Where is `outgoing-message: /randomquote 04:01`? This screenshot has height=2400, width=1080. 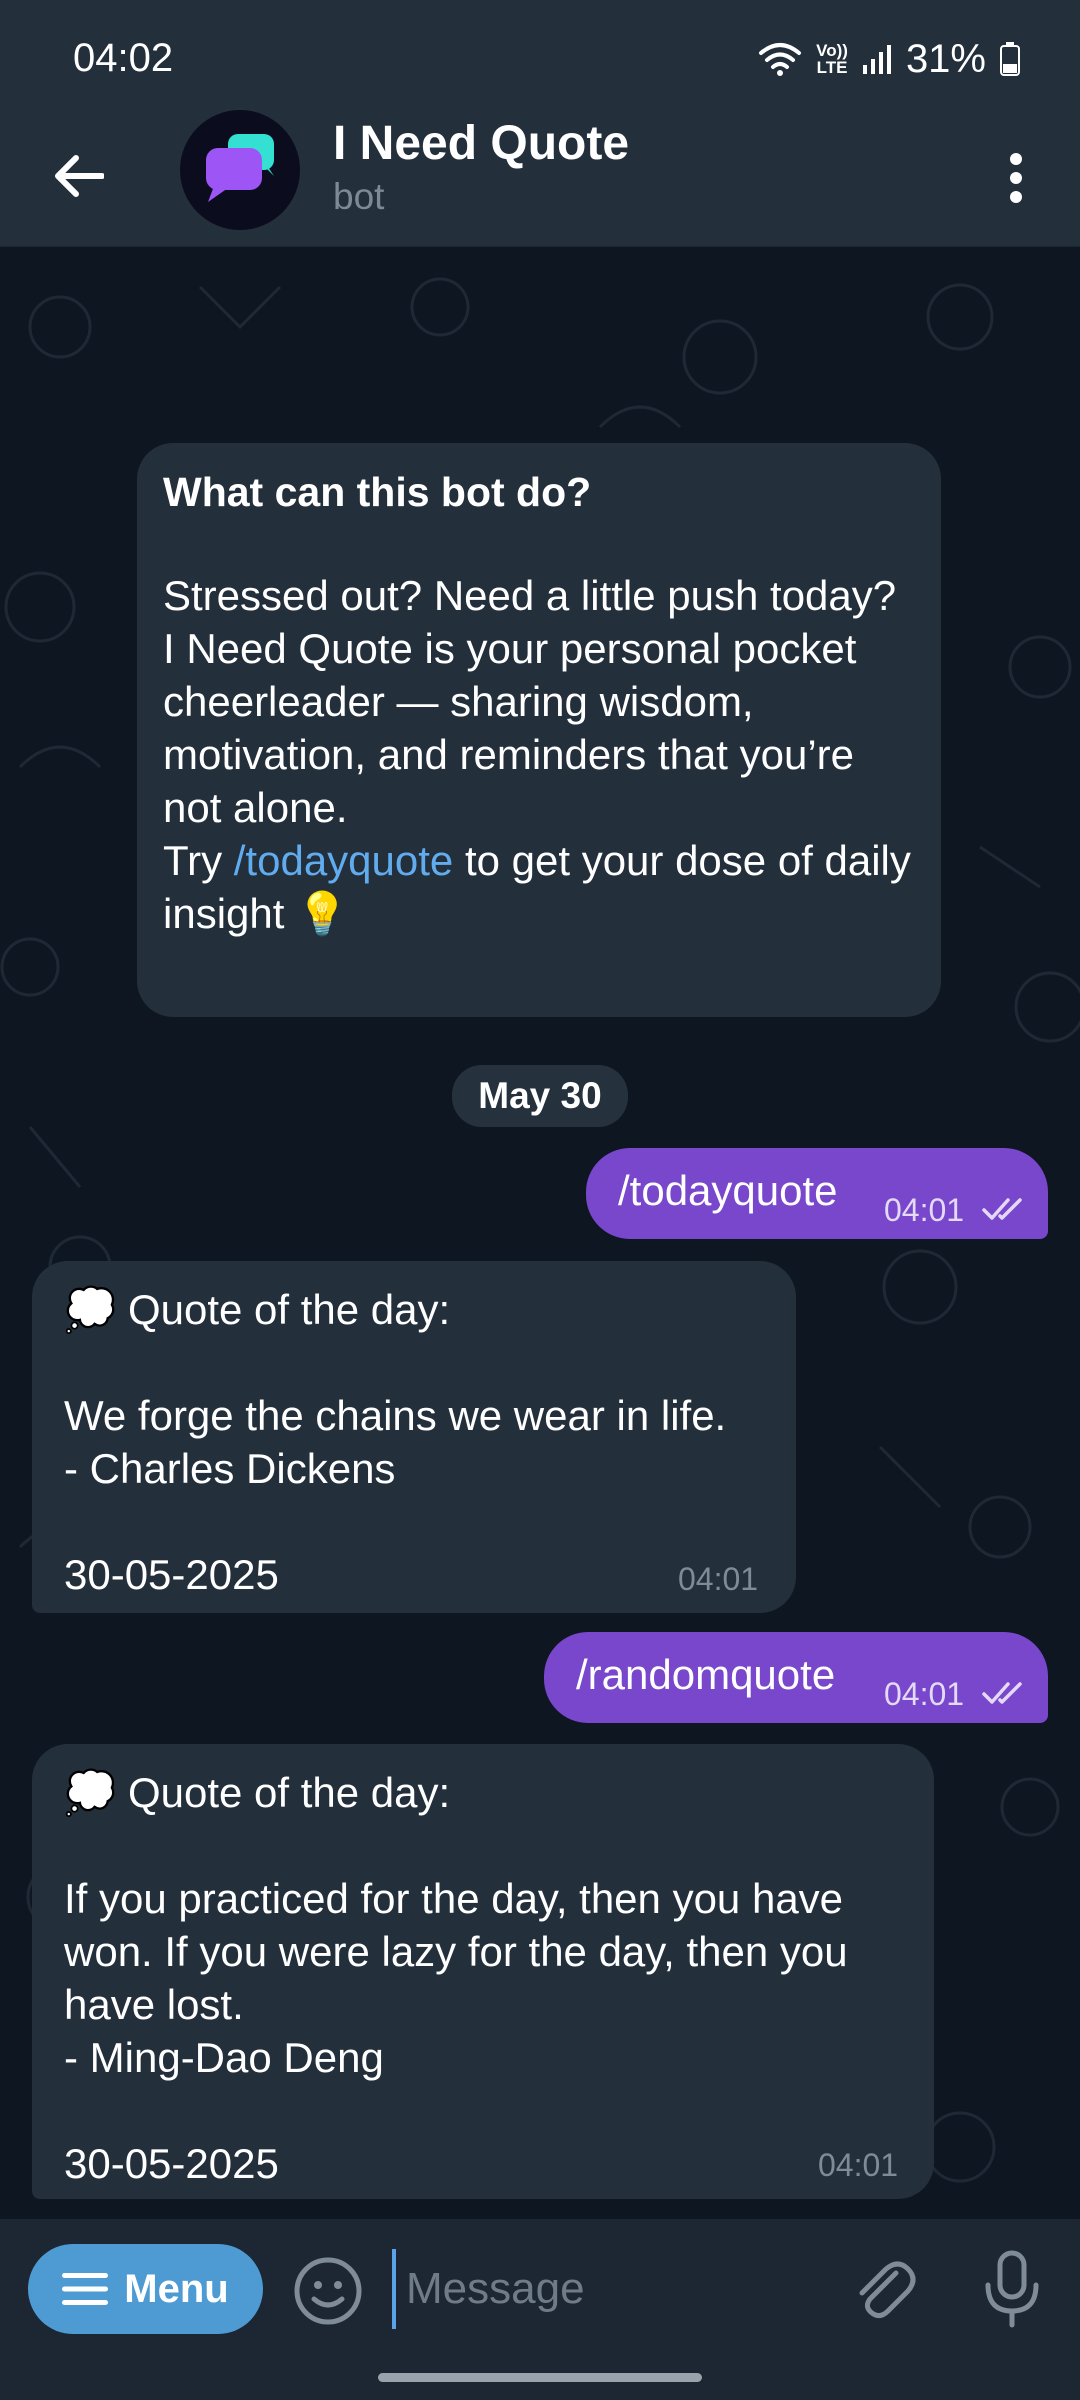 outgoing-message: /randomquote 04:01 is located at coordinates (796, 1677).